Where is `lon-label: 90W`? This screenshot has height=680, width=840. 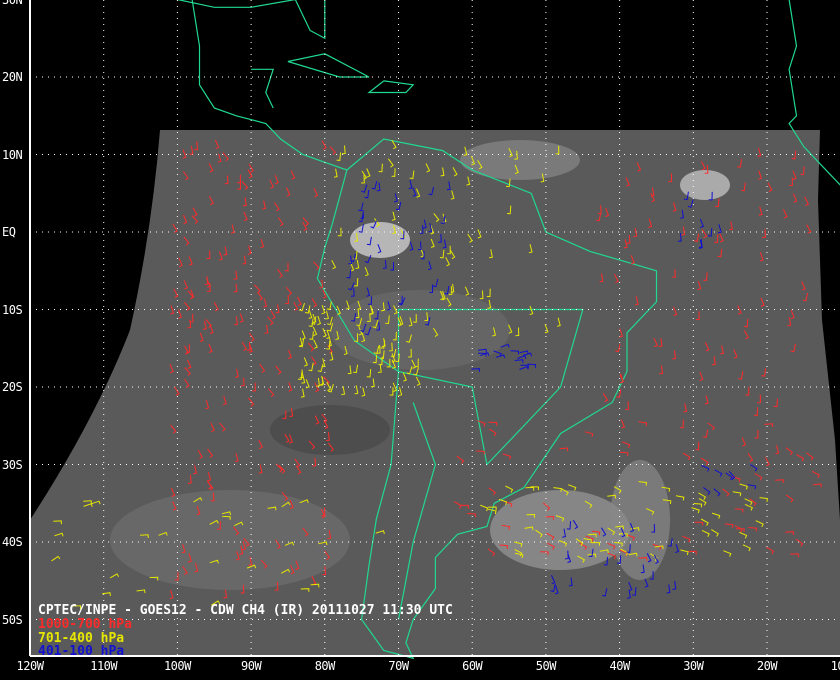 lon-label: 90W is located at coordinates (251, 666).